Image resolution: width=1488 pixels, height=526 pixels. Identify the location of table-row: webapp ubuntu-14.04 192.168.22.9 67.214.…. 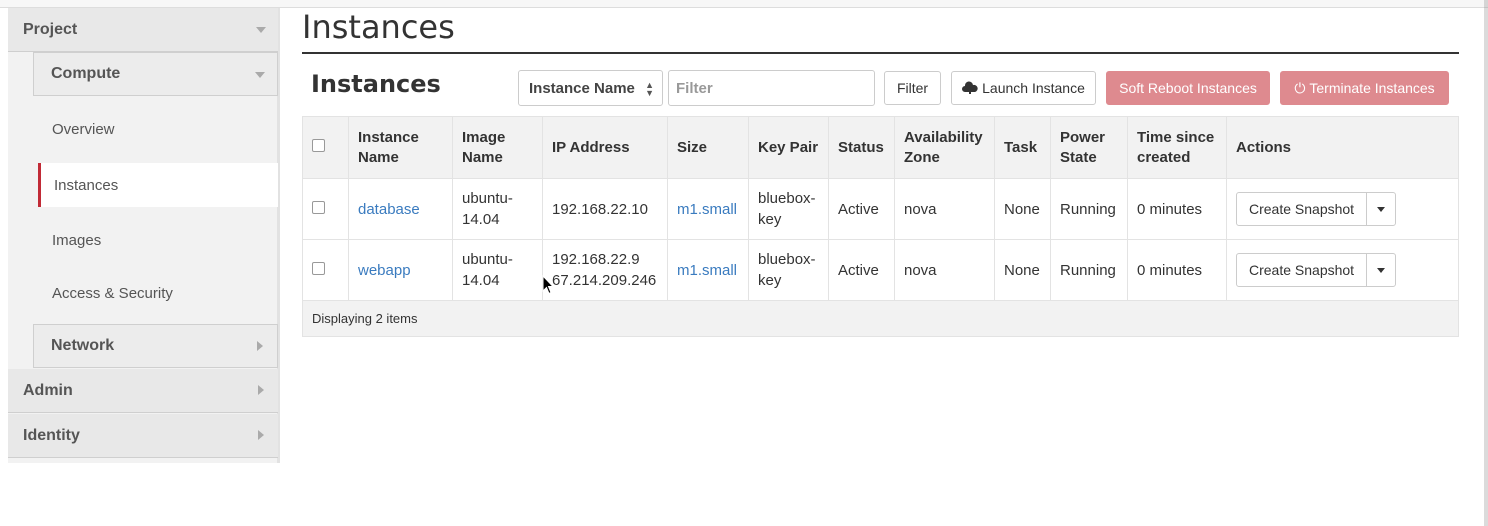
(880, 270).